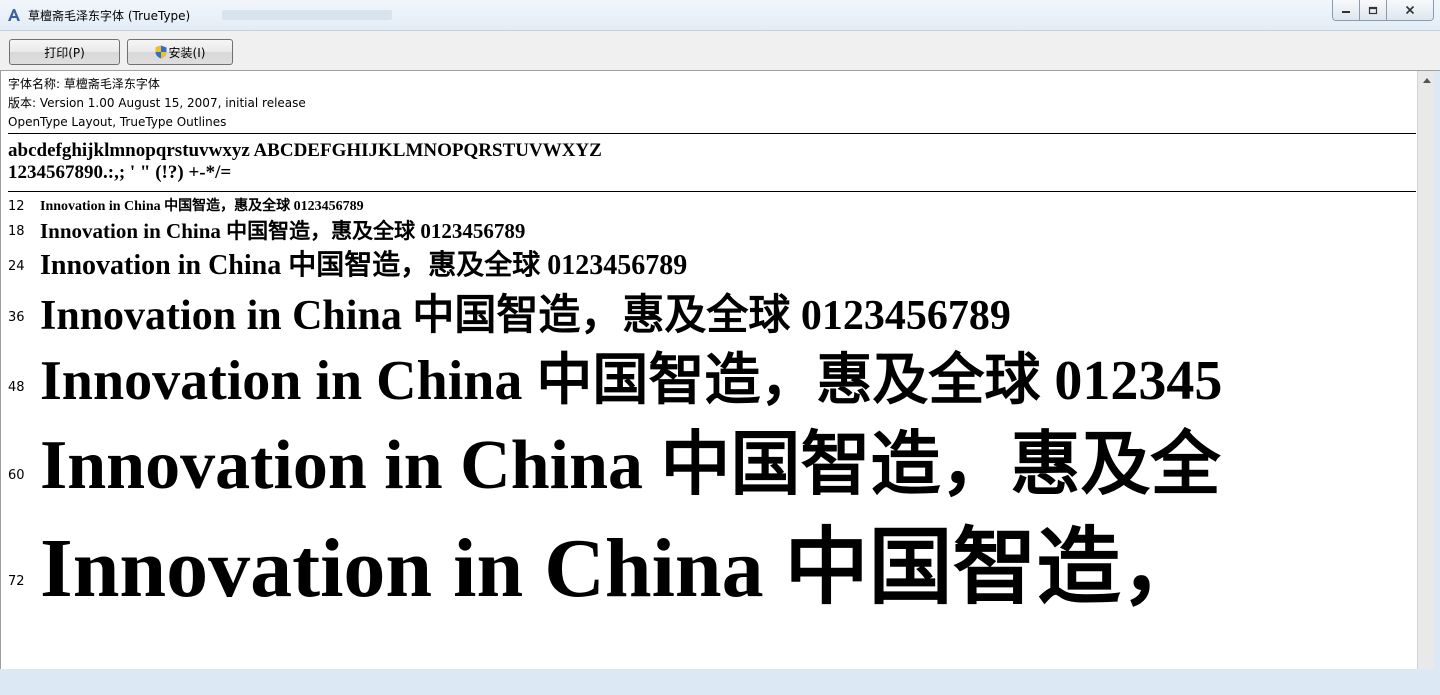 This screenshot has width=1440, height=695. What do you see at coordinates (117, 122) in the screenshot?
I see `format-line: OpenType Layout, TrueType Outlines` at bounding box center [117, 122].